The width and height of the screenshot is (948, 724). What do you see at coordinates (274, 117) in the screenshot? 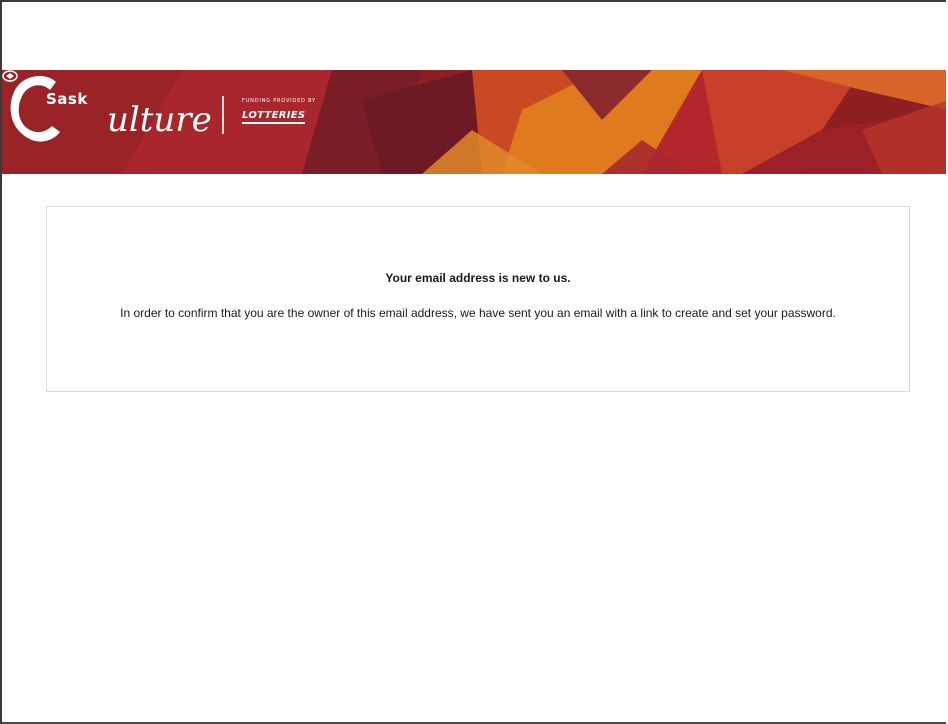
I see `lotteries-logo-text: LOTTERIES` at bounding box center [274, 117].